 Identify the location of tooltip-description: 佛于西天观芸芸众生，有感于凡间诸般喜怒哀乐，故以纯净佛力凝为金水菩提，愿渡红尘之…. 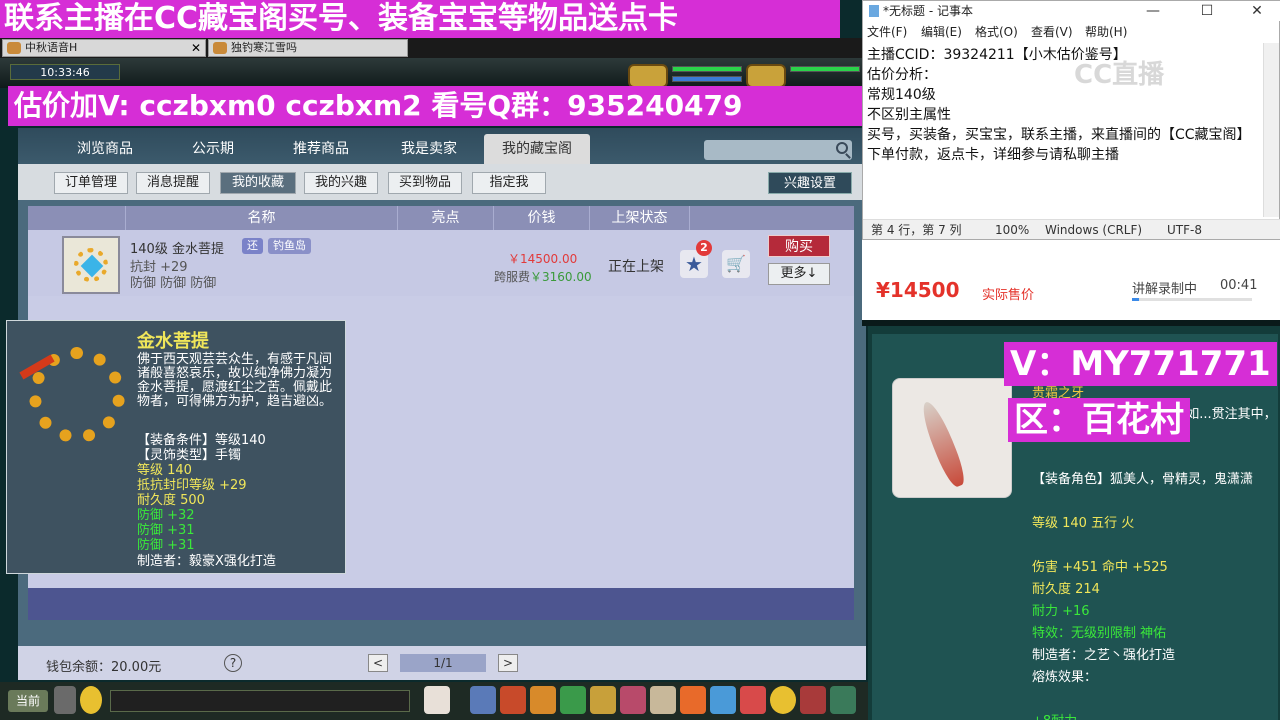
(235, 380).